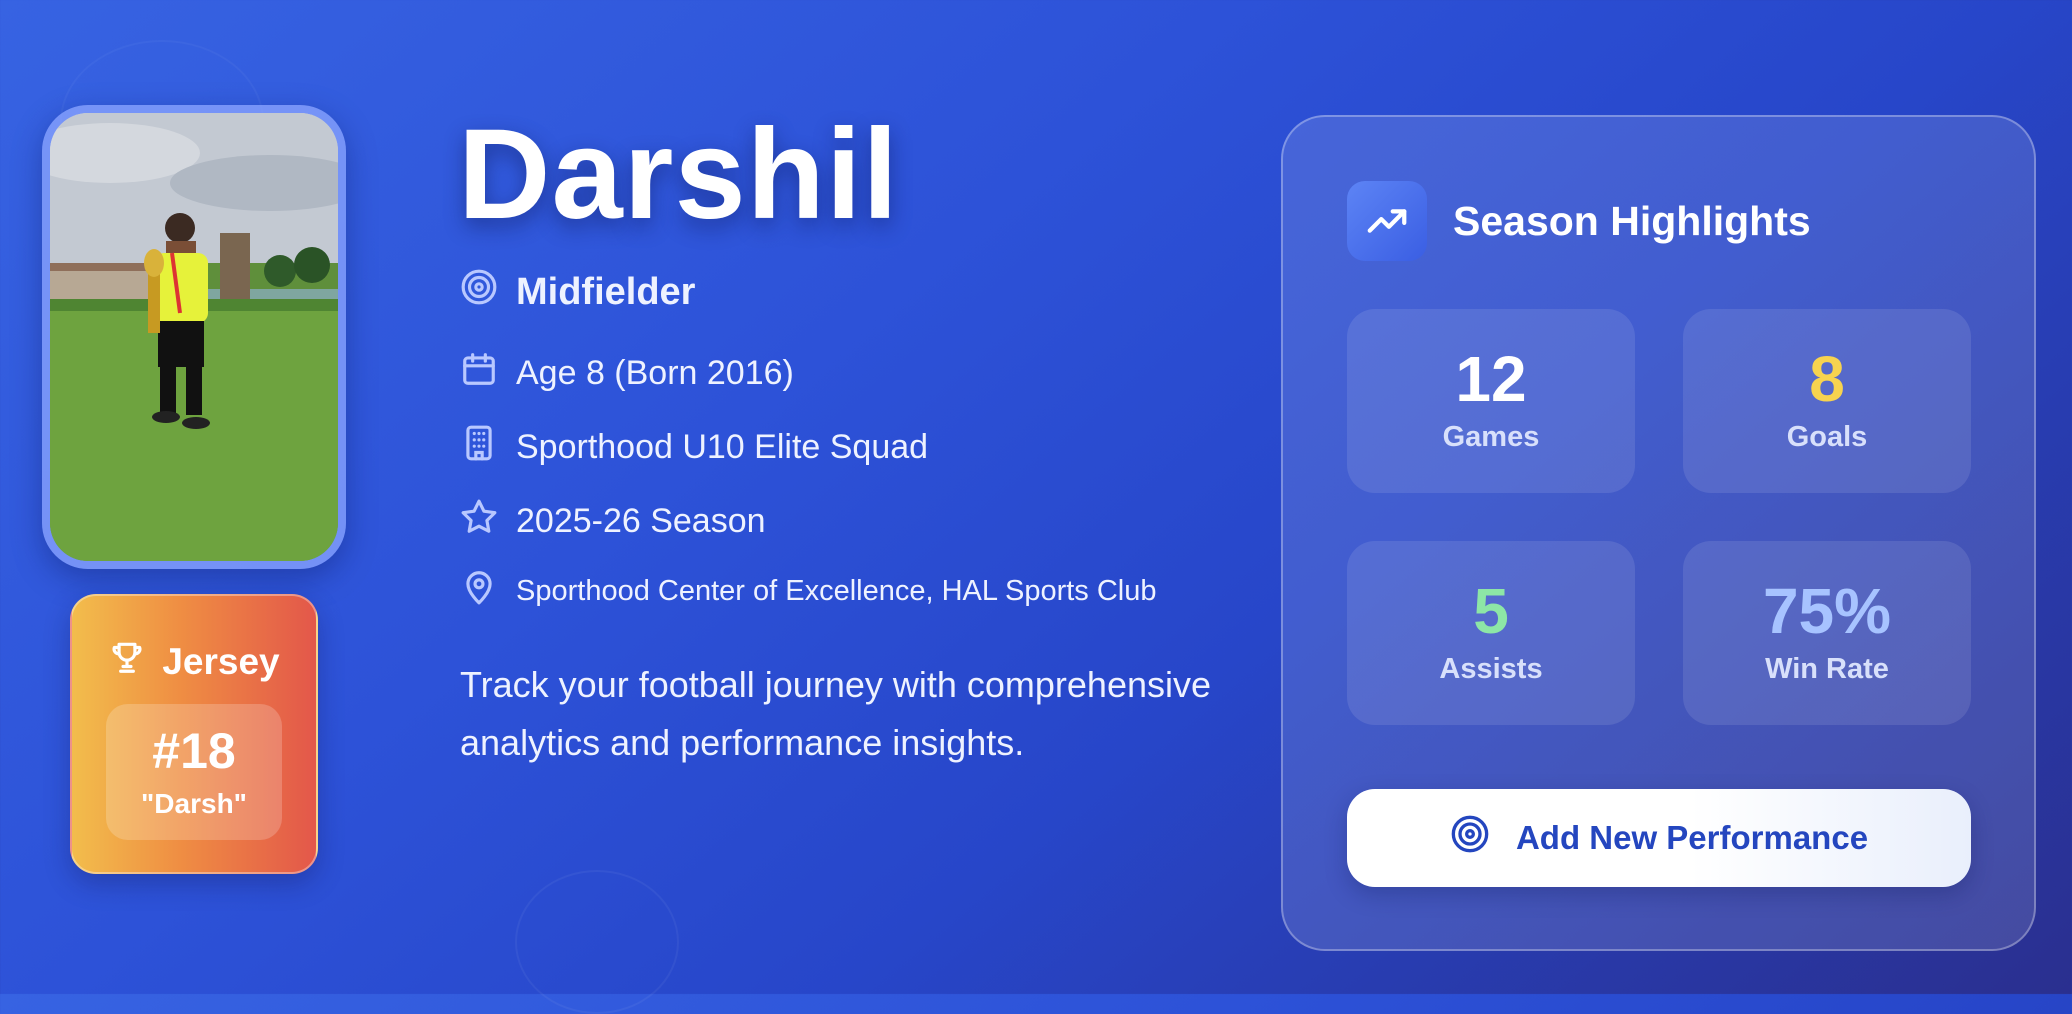 This screenshot has height=1014, width=2072. I want to click on stat-label: Win Rate, so click(1827, 669).